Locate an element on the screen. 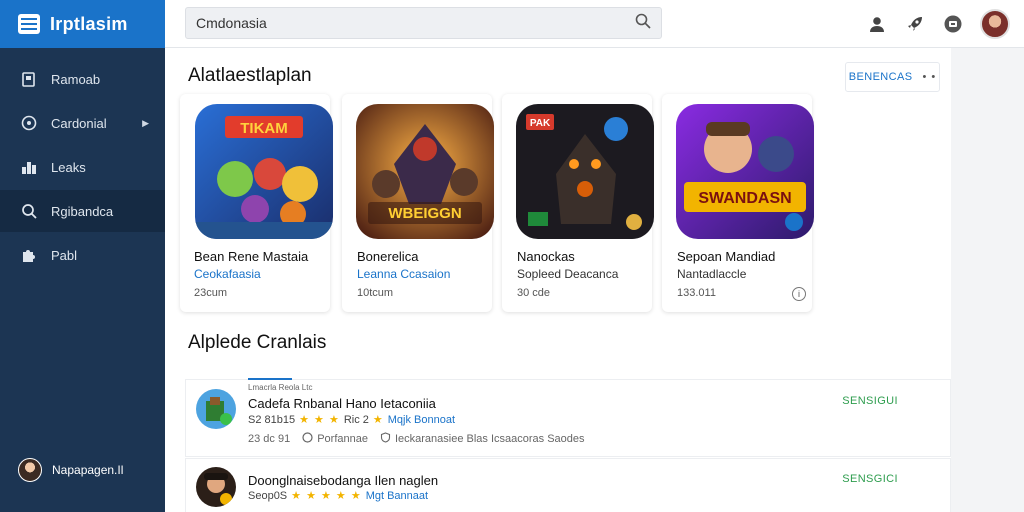  star-rating-icon: ★ ★ ★ is located at coordinates (319, 420).